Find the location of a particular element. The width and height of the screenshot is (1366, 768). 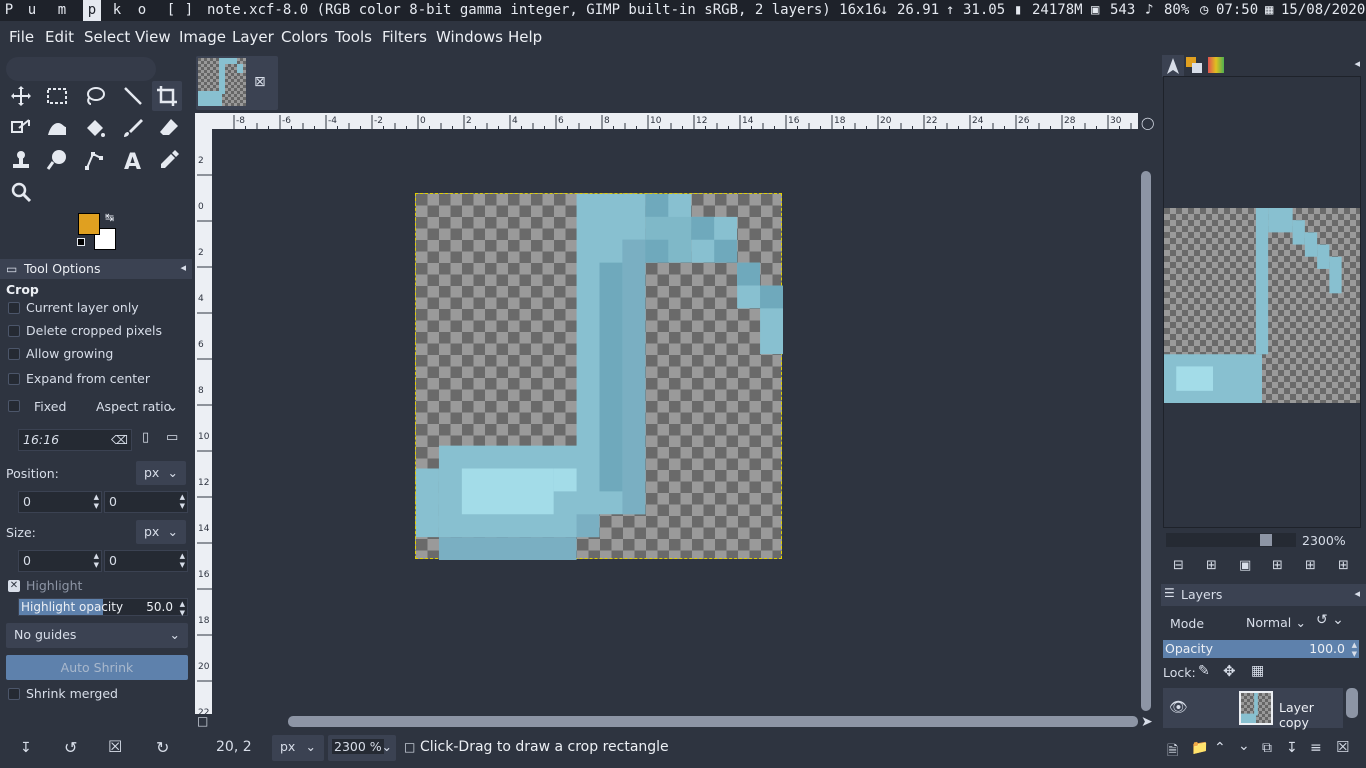

warp-icon is located at coordinates (57, 128).